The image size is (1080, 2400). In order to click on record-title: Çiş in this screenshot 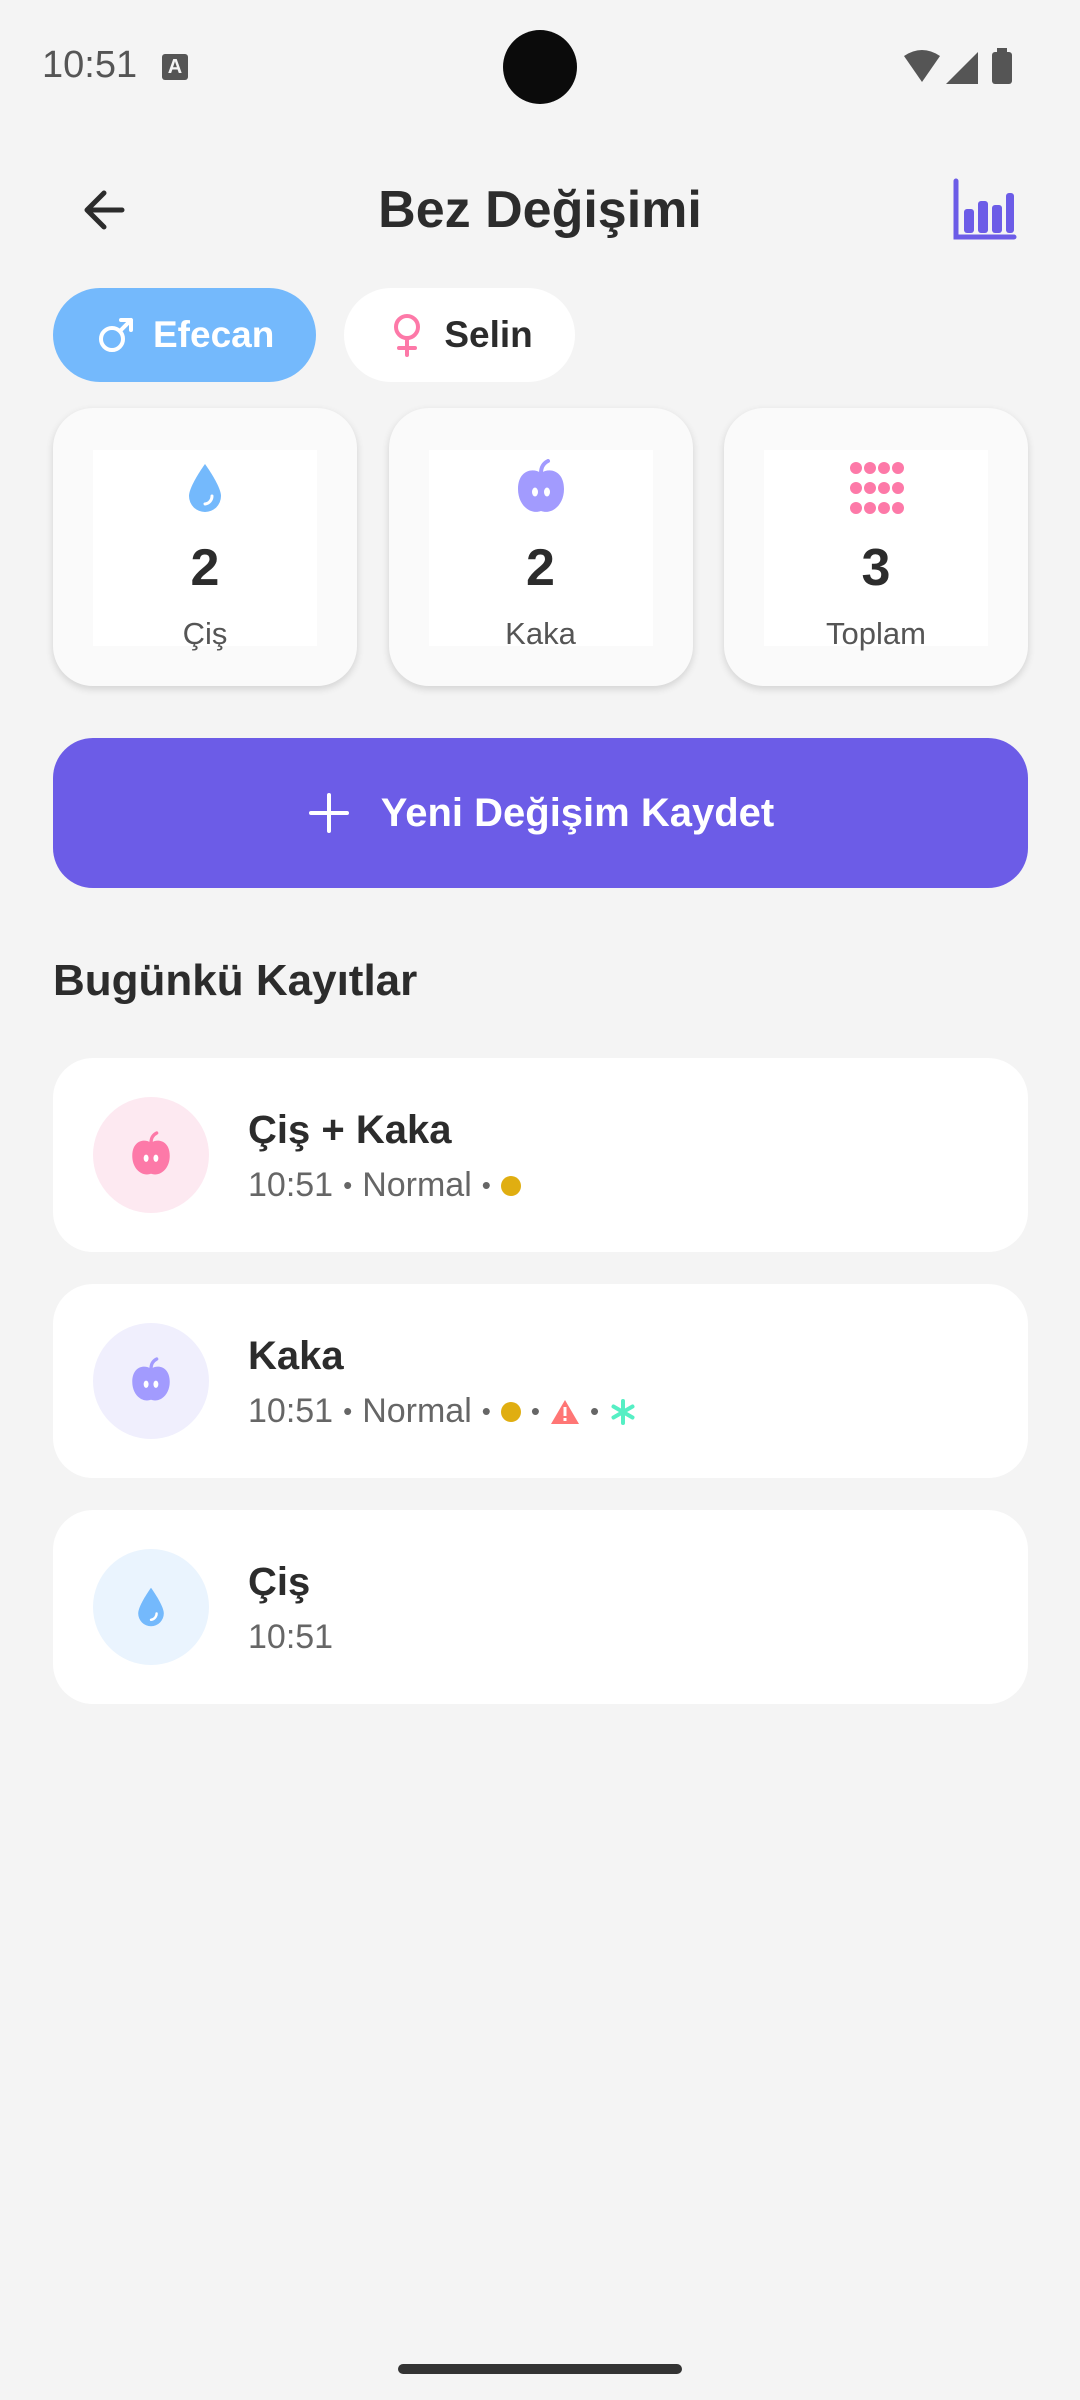, I will do `click(279, 1582)`.